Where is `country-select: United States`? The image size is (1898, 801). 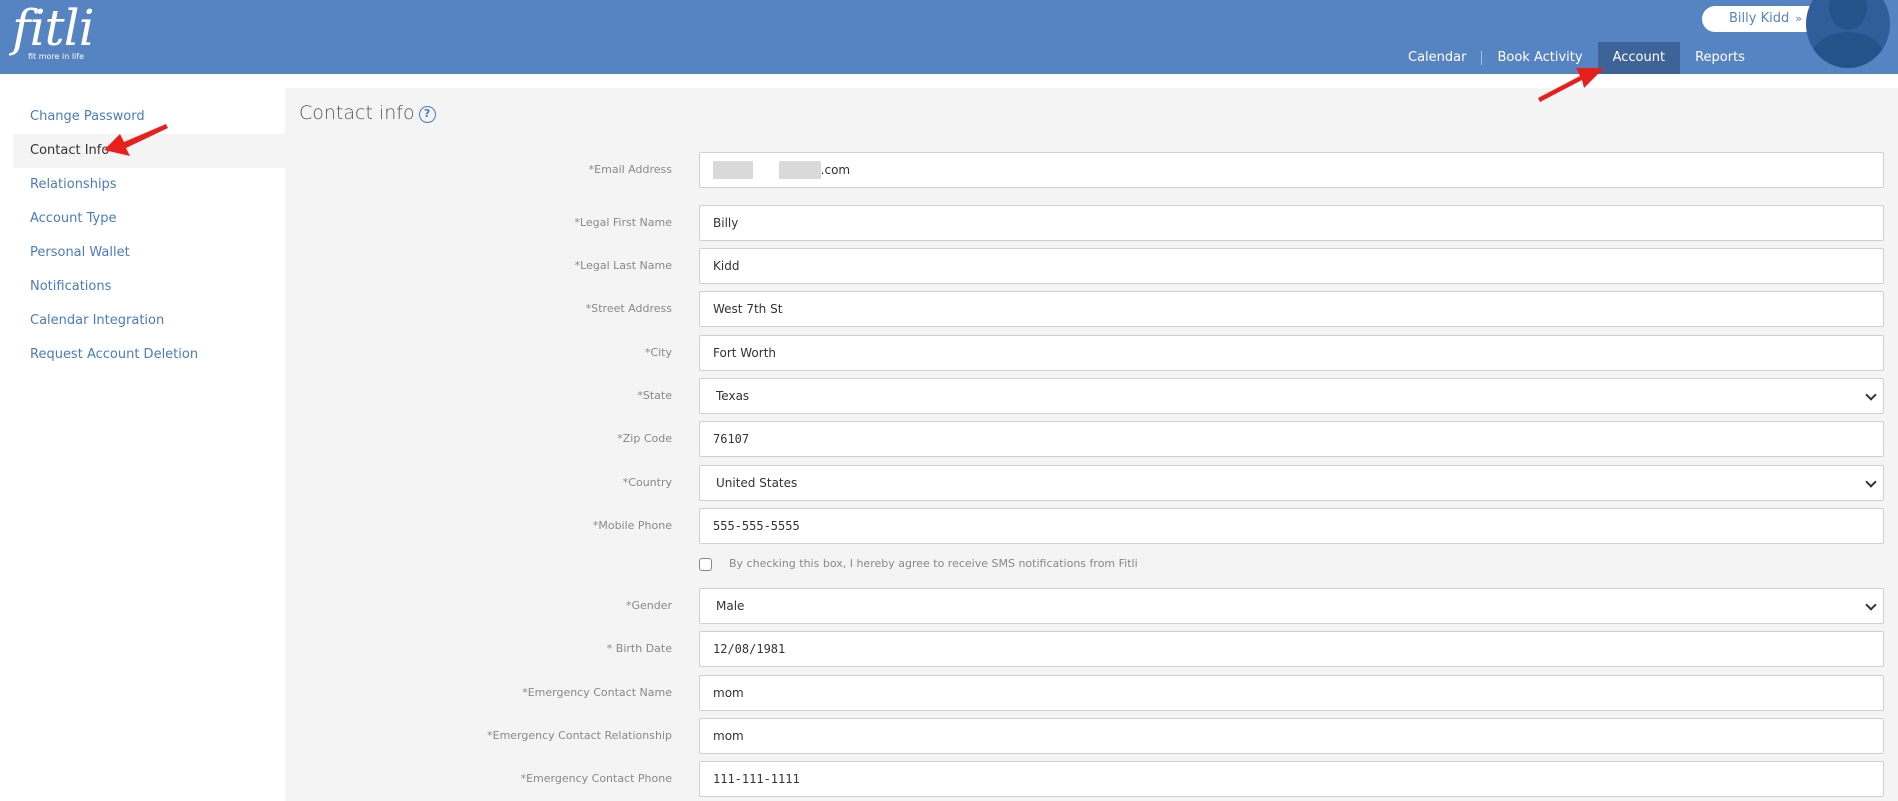 country-select: United States is located at coordinates (1291, 483).